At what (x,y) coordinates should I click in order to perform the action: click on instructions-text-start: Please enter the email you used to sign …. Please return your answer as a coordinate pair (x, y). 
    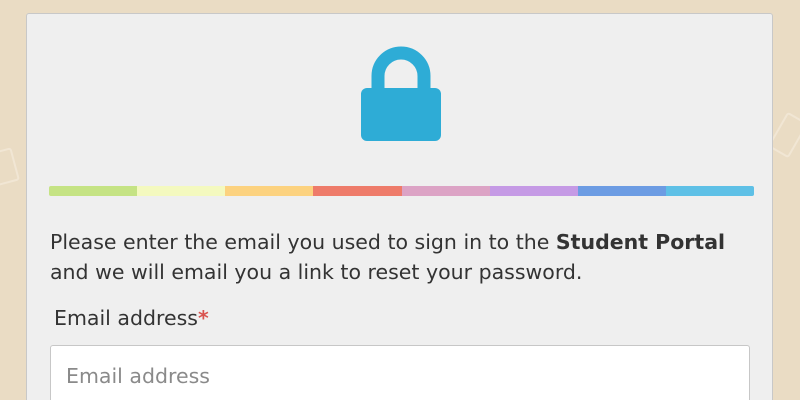
    Looking at the image, I should click on (303, 242).